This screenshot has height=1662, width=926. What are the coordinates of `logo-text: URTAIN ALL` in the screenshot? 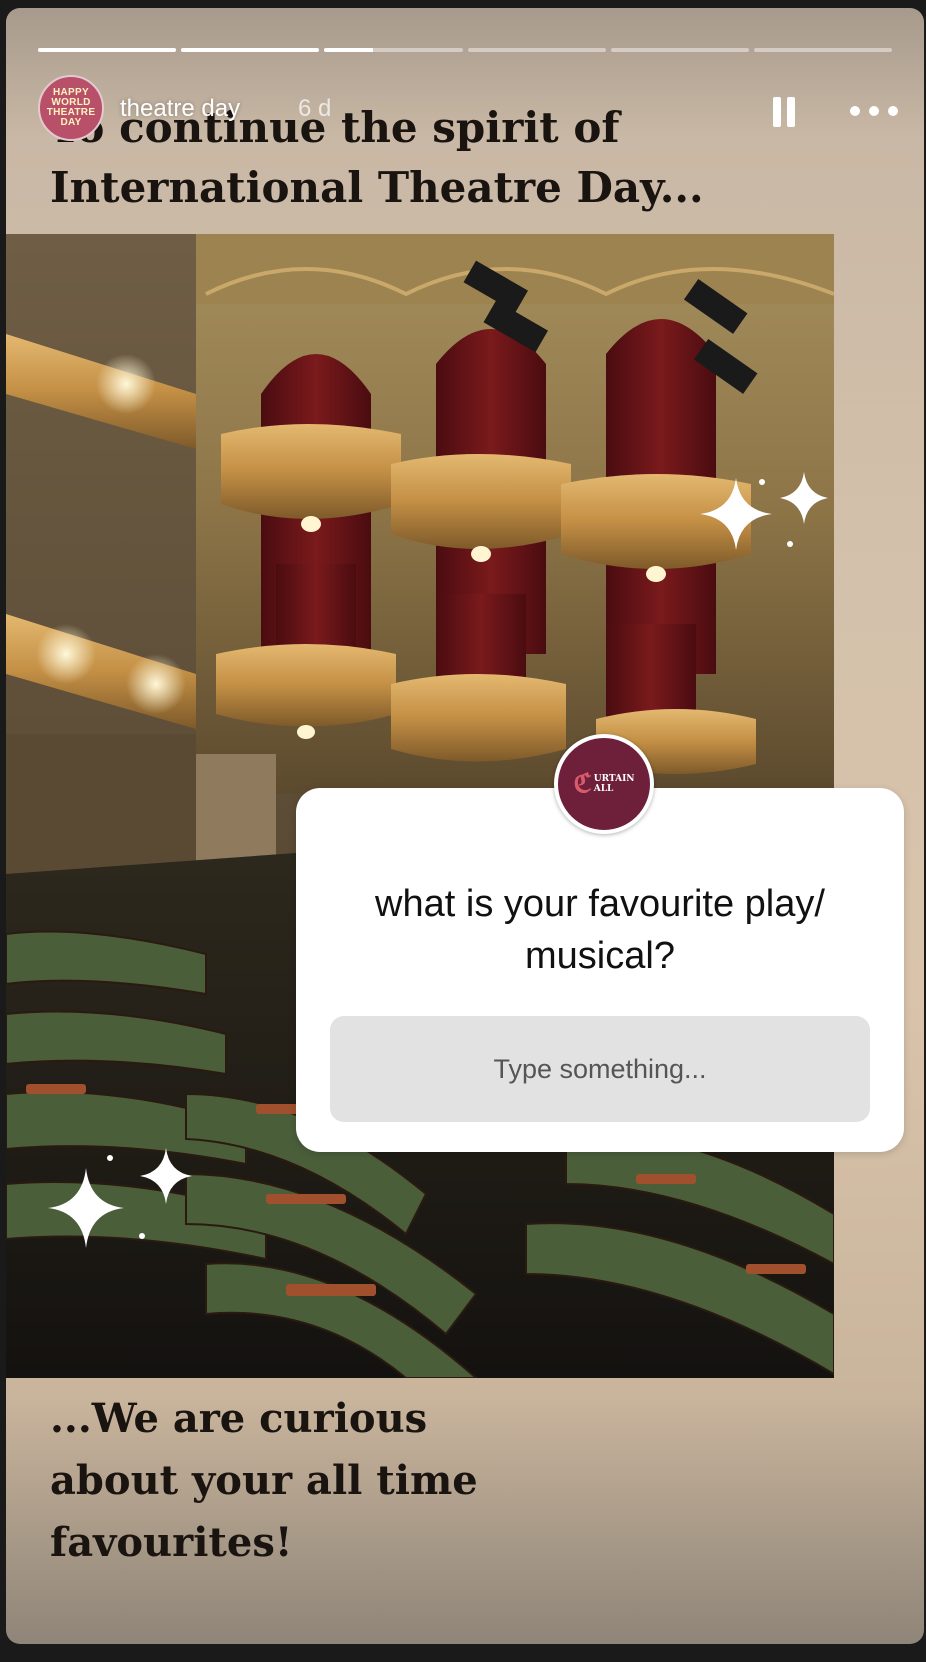 It's located at (614, 784).